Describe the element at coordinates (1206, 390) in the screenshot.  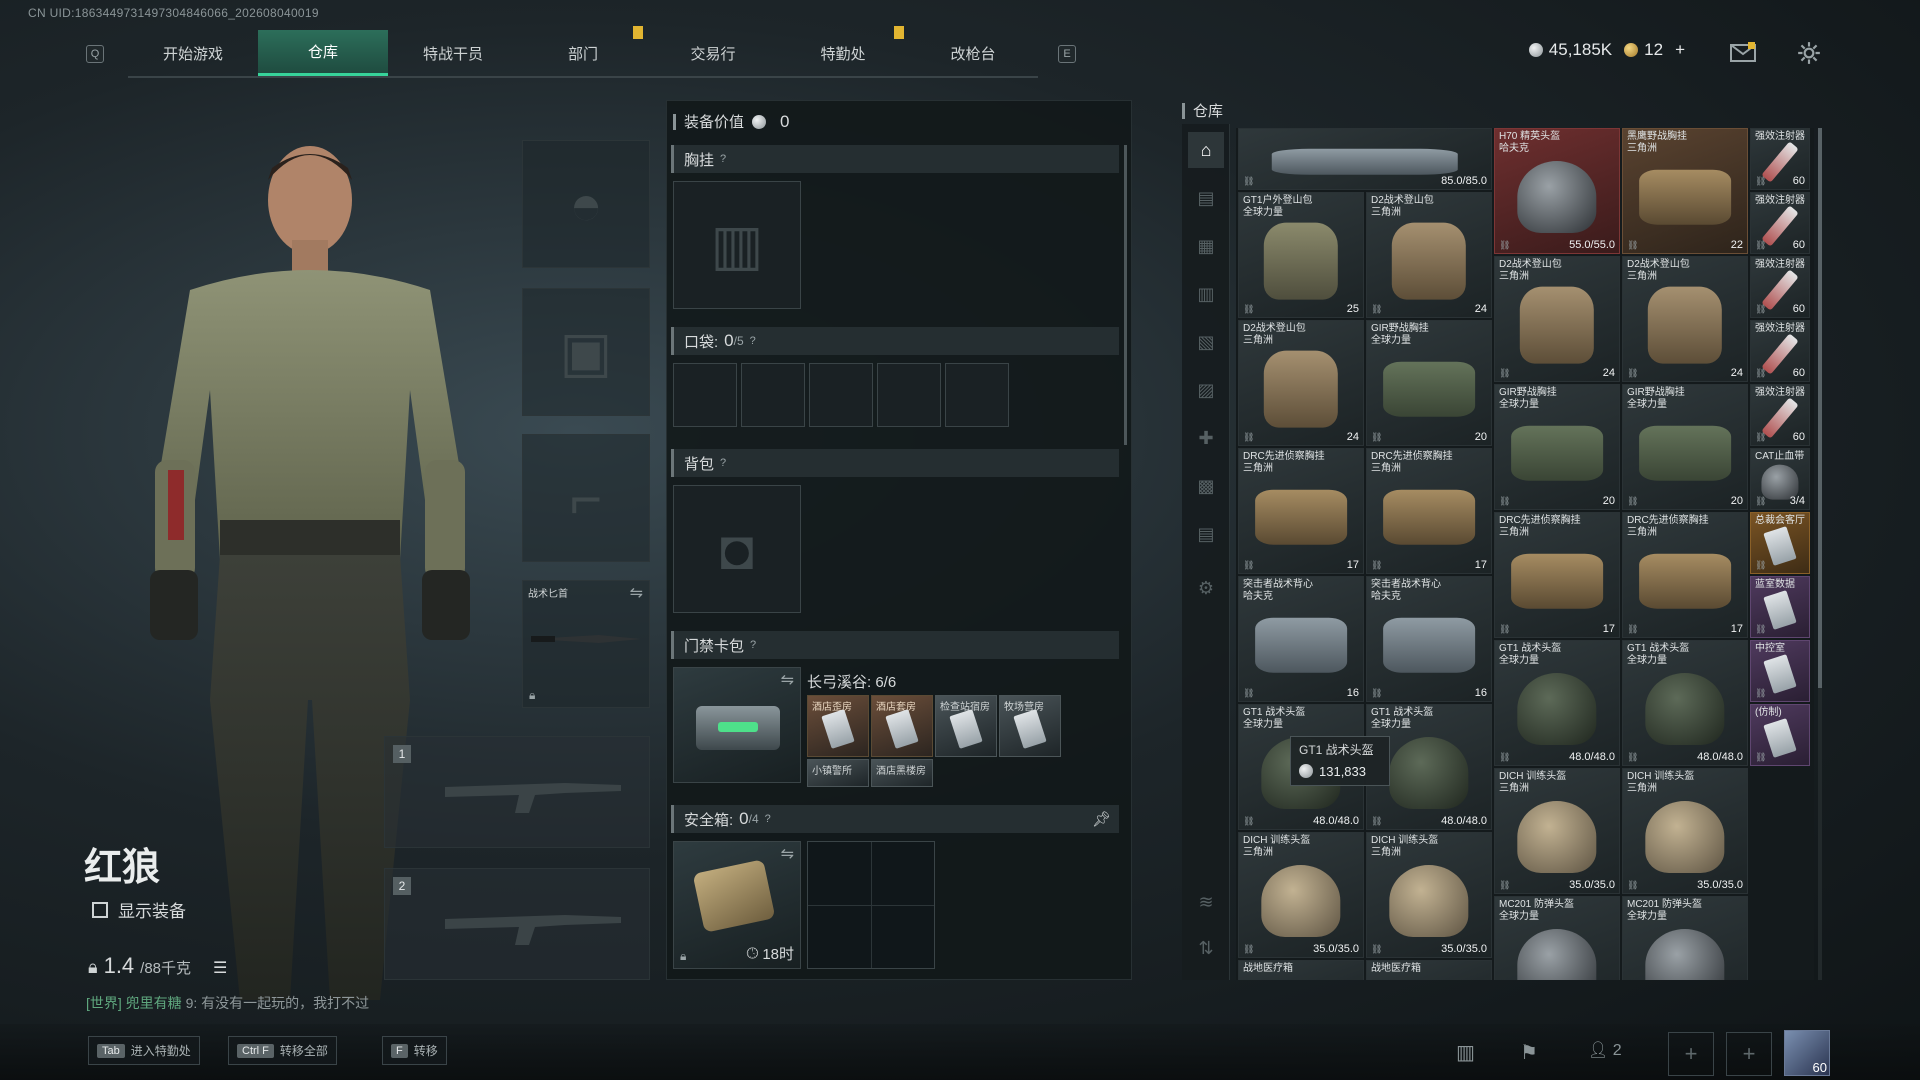
I see `category-backpack-icon: ▨` at that location.